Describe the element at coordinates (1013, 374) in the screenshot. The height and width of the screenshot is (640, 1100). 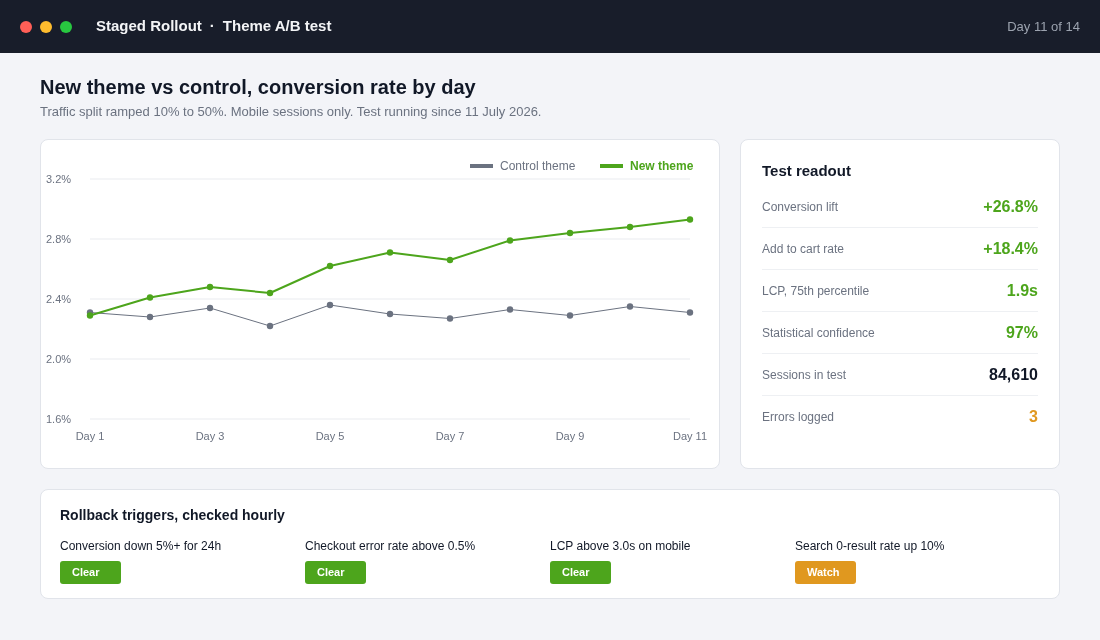
I see `metric-value: 84,610` at that location.